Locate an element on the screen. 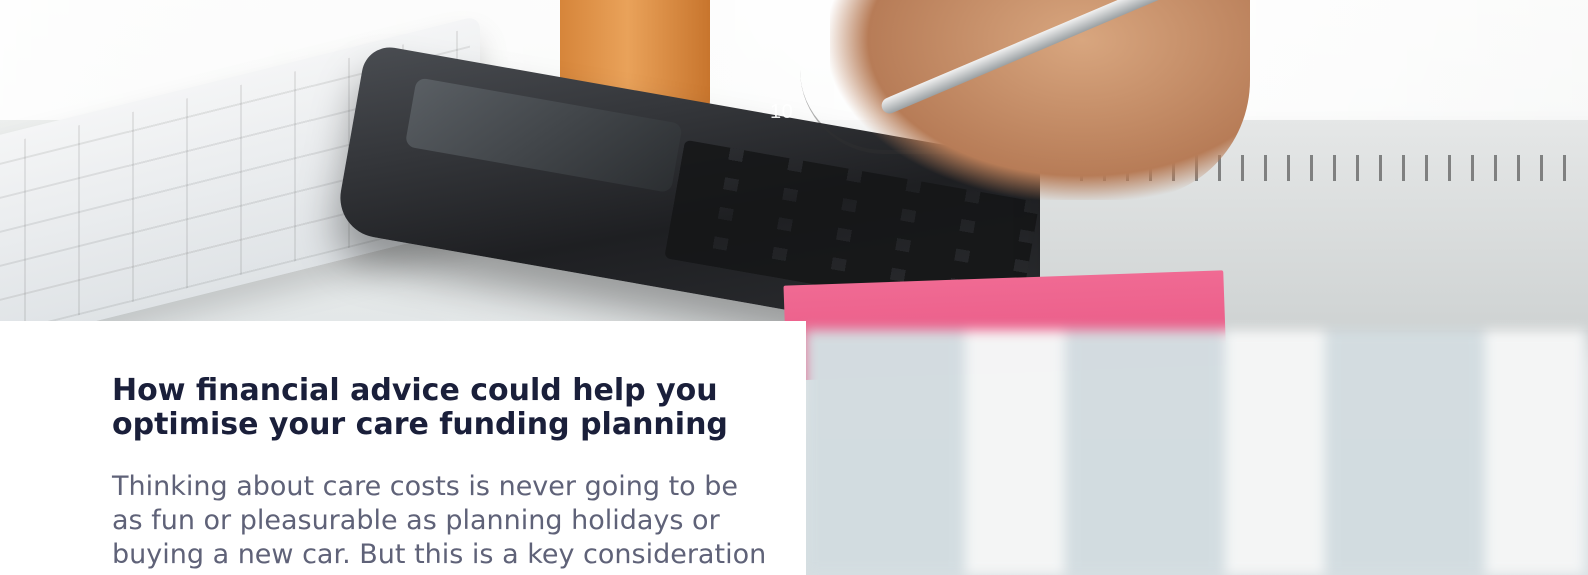 The image size is (1588, 575). slide-counter: 10 is located at coordinates (782, 112).